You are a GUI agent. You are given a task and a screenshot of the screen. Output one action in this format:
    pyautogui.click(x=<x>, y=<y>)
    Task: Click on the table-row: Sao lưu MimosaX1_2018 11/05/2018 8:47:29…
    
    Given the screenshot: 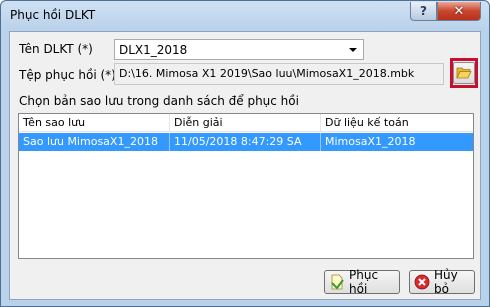 What is the action you would take?
    pyautogui.click(x=246, y=142)
    